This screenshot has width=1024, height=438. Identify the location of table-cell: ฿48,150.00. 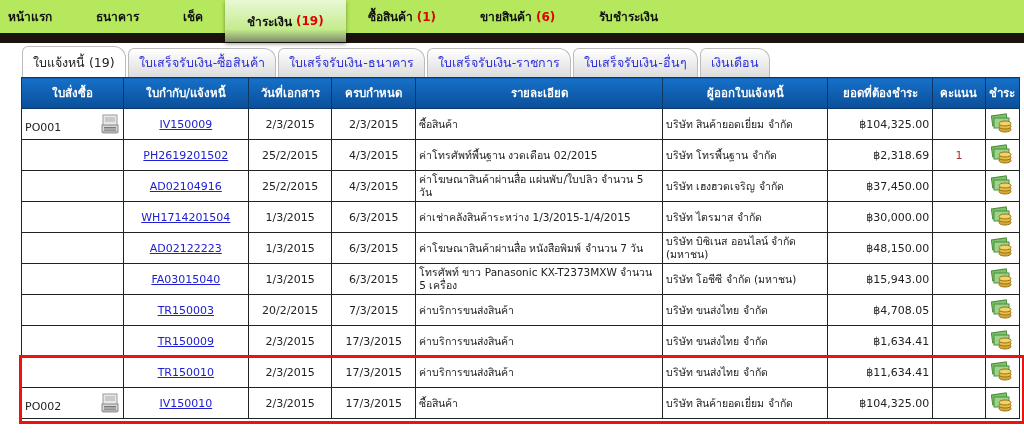
(898, 248).